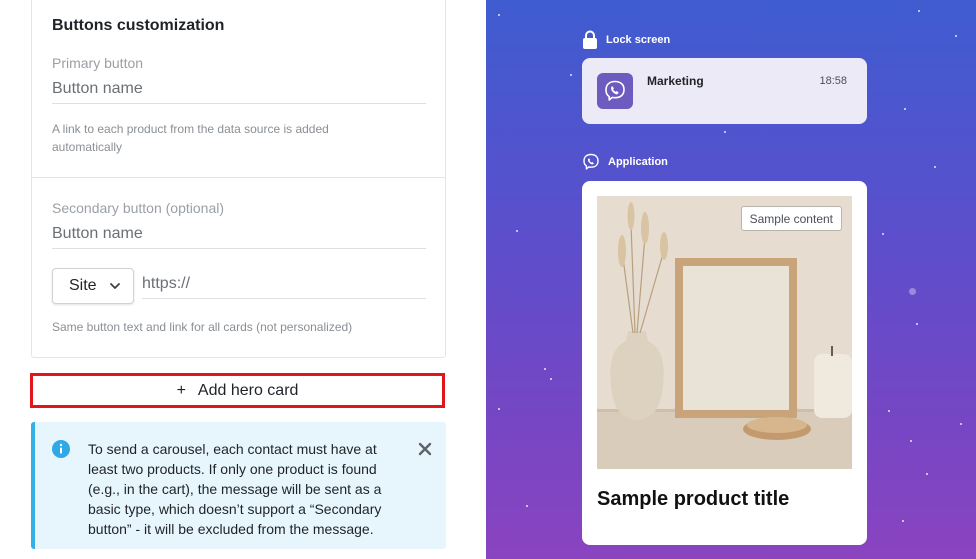 The image size is (976, 559). Describe the element at coordinates (181, 390) in the screenshot. I see `plus-icon: +` at that location.